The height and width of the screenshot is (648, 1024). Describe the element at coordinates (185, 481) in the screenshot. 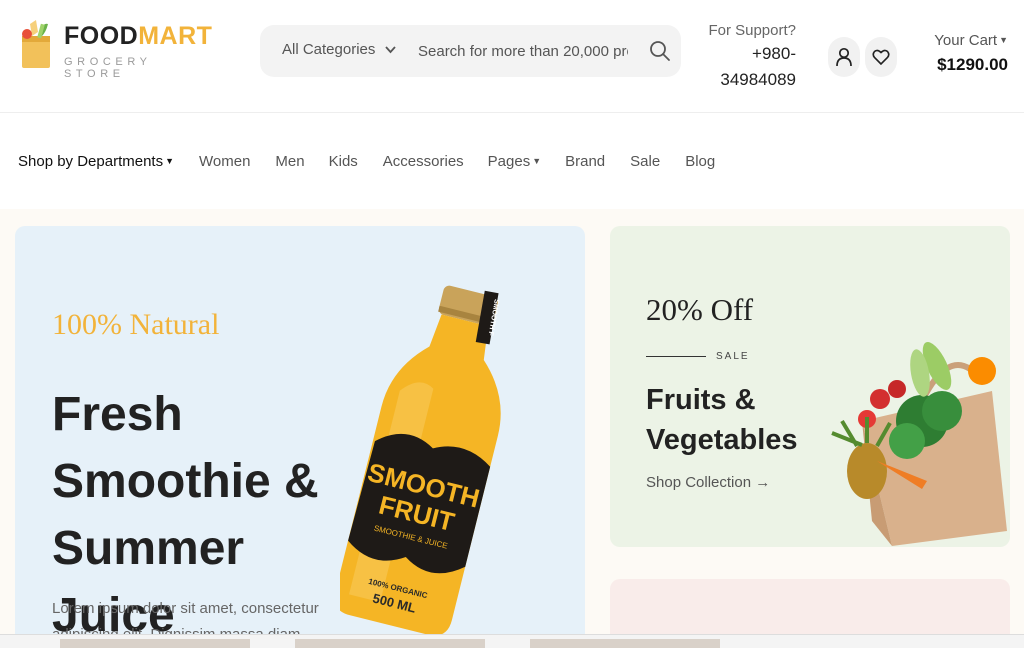

I see `hero-title-line: Smoothie &` at that location.